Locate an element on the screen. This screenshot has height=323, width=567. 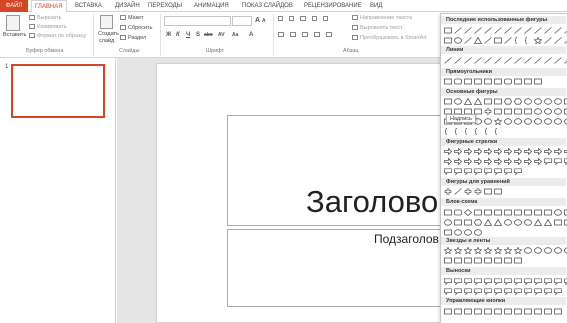
slide-subtitle: Подзаголов is located at coordinates (406, 239).